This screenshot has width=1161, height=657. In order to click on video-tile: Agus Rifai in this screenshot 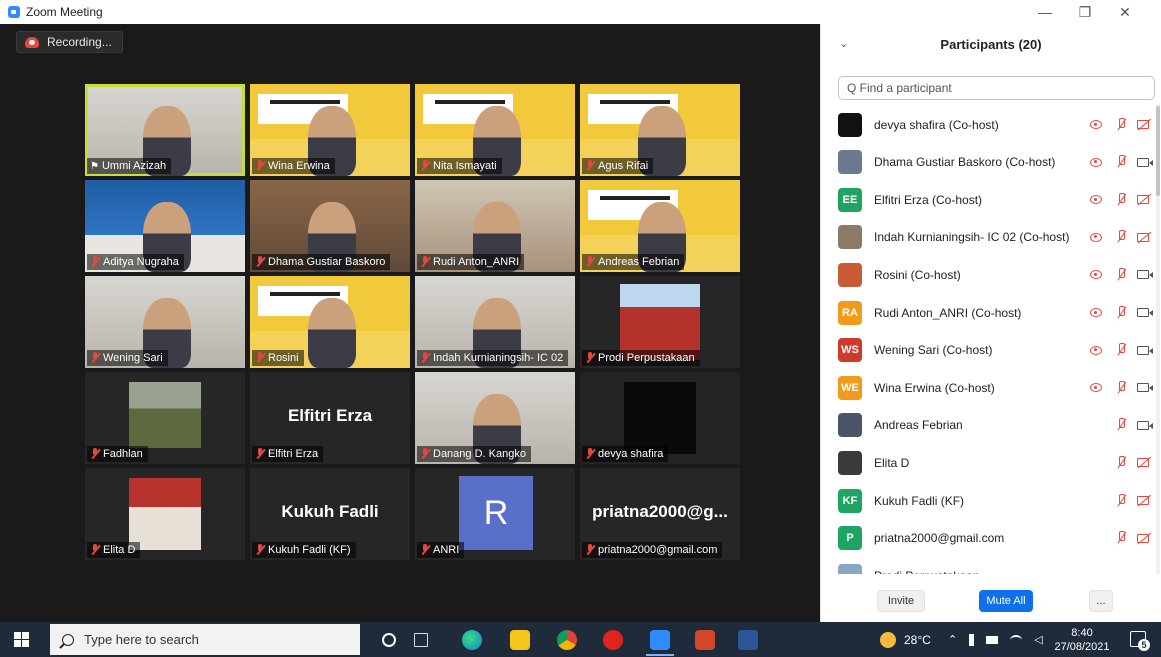, I will do `click(660, 130)`.